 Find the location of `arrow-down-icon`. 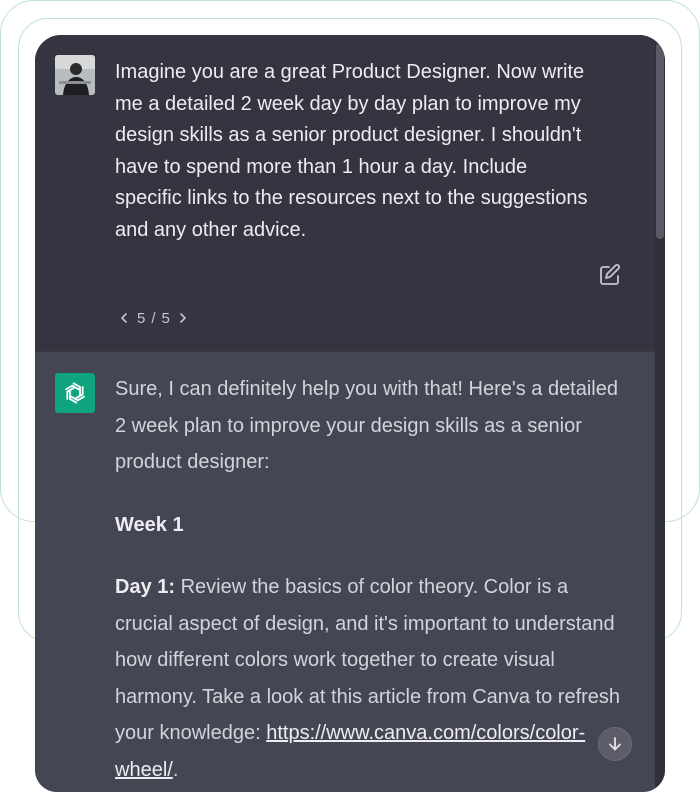

arrow-down-icon is located at coordinates (615, 744).